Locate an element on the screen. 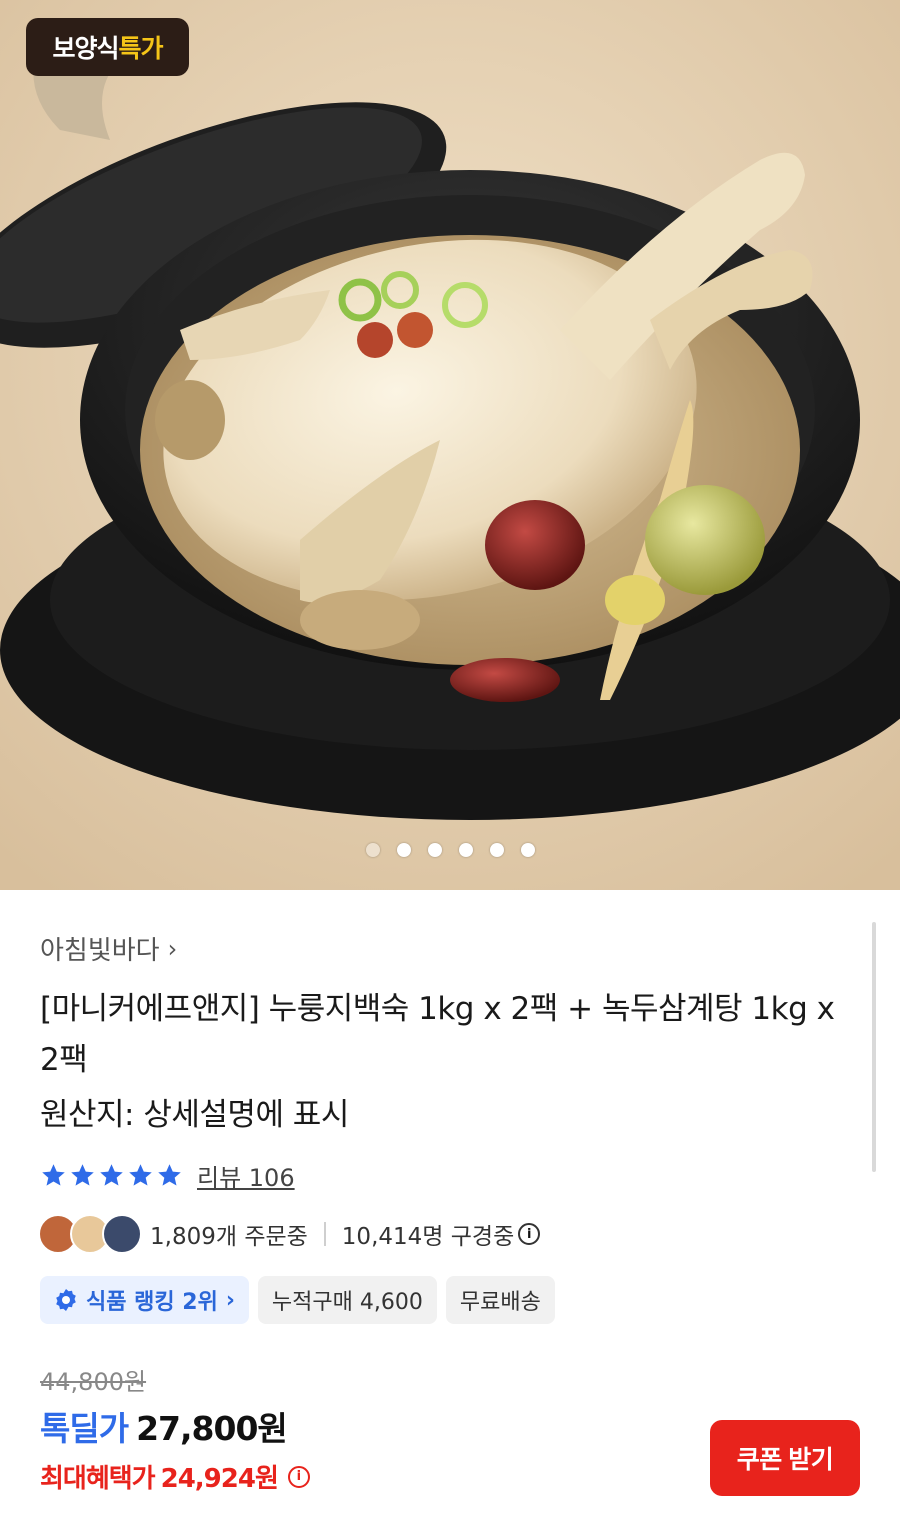 Image resolution: width=900 pixels, height=1514 pixels. badge-icon is located at coordinates (66, 1300).